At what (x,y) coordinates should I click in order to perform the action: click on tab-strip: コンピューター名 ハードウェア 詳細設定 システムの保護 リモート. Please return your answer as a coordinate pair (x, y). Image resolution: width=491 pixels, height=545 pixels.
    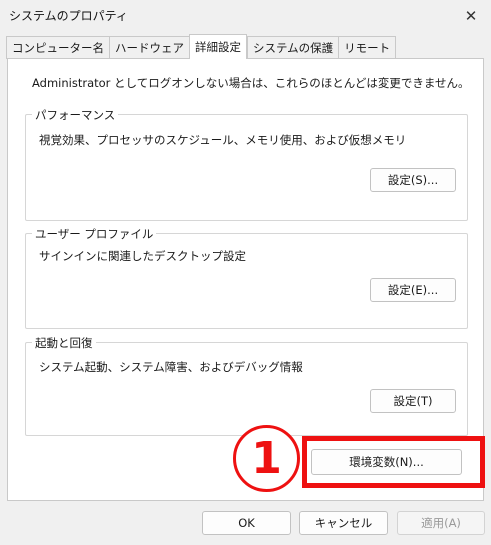
    Looking at the image, I should click on (201, 46).